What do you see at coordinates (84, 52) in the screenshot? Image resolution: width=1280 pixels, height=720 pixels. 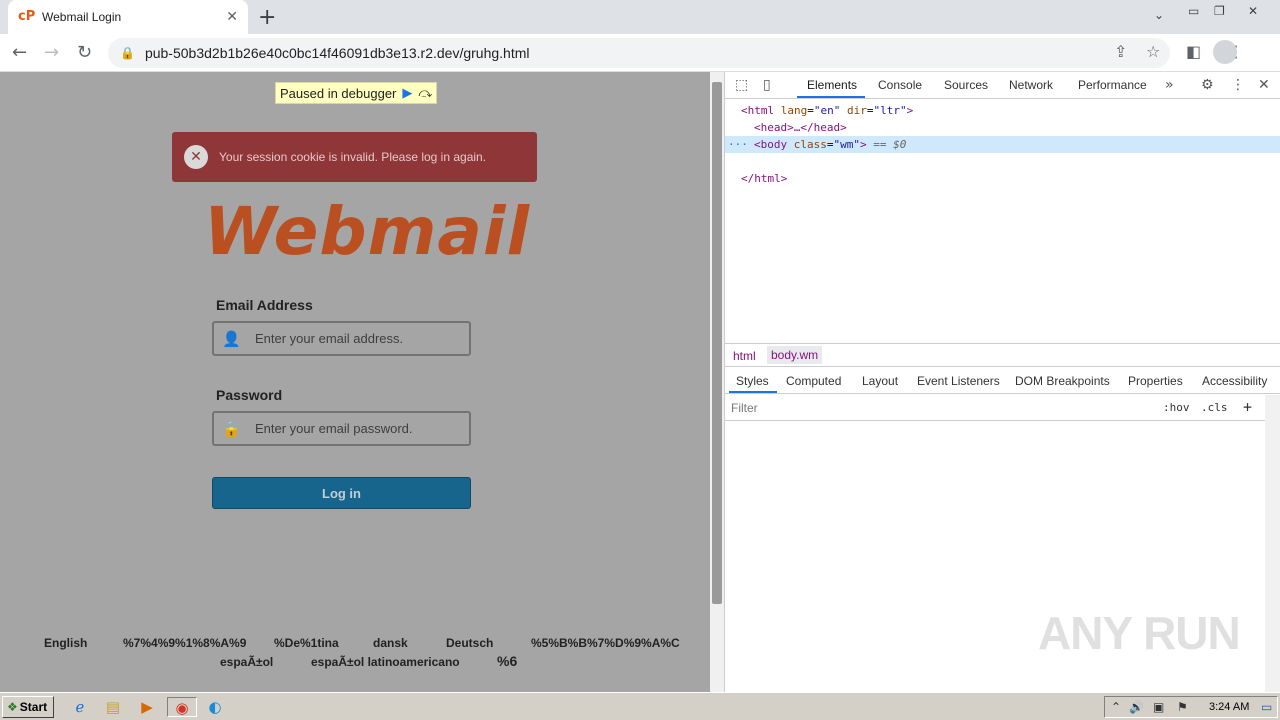 I see `reload-icon: ↻` at bounding box center [84, 52].